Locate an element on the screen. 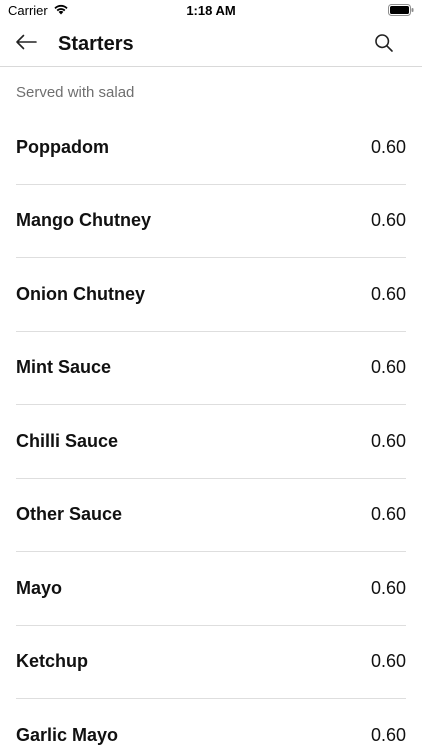 The height and width of the screenshot is (750, 422). menu-item: Mint Sauce 0.60 is located at coordinates (211, 368).